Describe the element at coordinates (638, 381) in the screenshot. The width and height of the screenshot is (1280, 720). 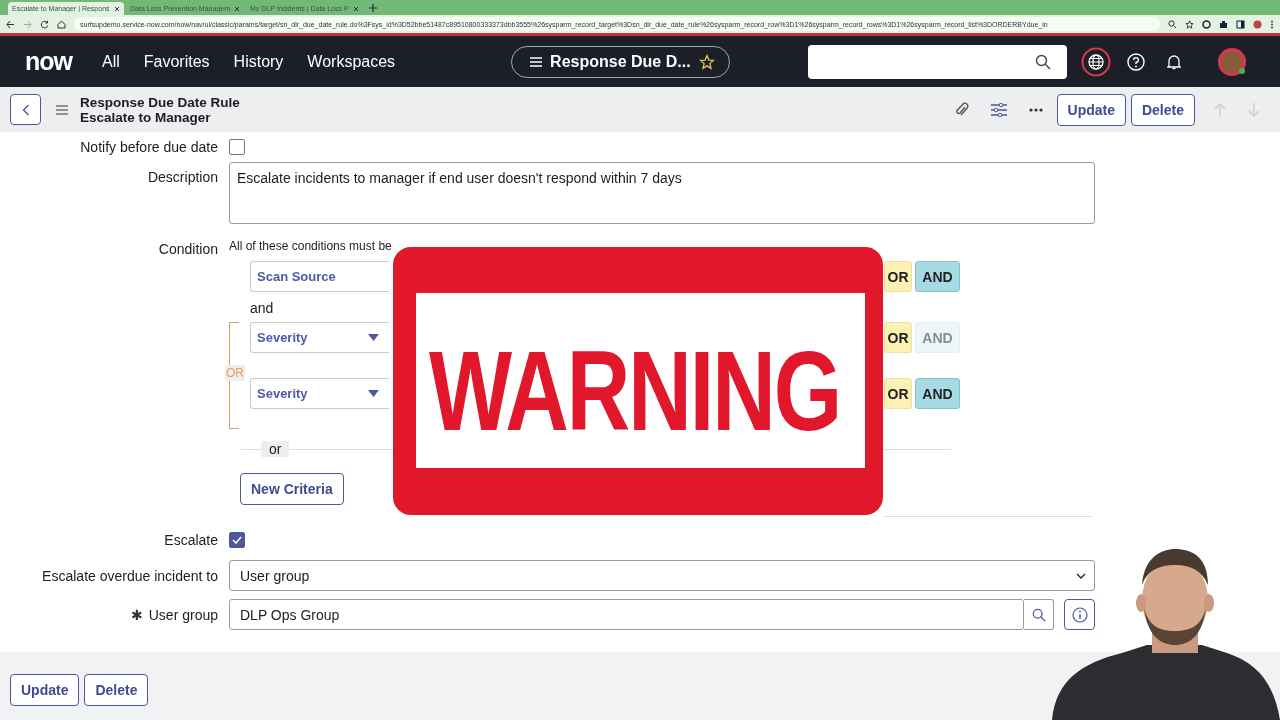
I see `warning-stamp: WARNING` at that location.